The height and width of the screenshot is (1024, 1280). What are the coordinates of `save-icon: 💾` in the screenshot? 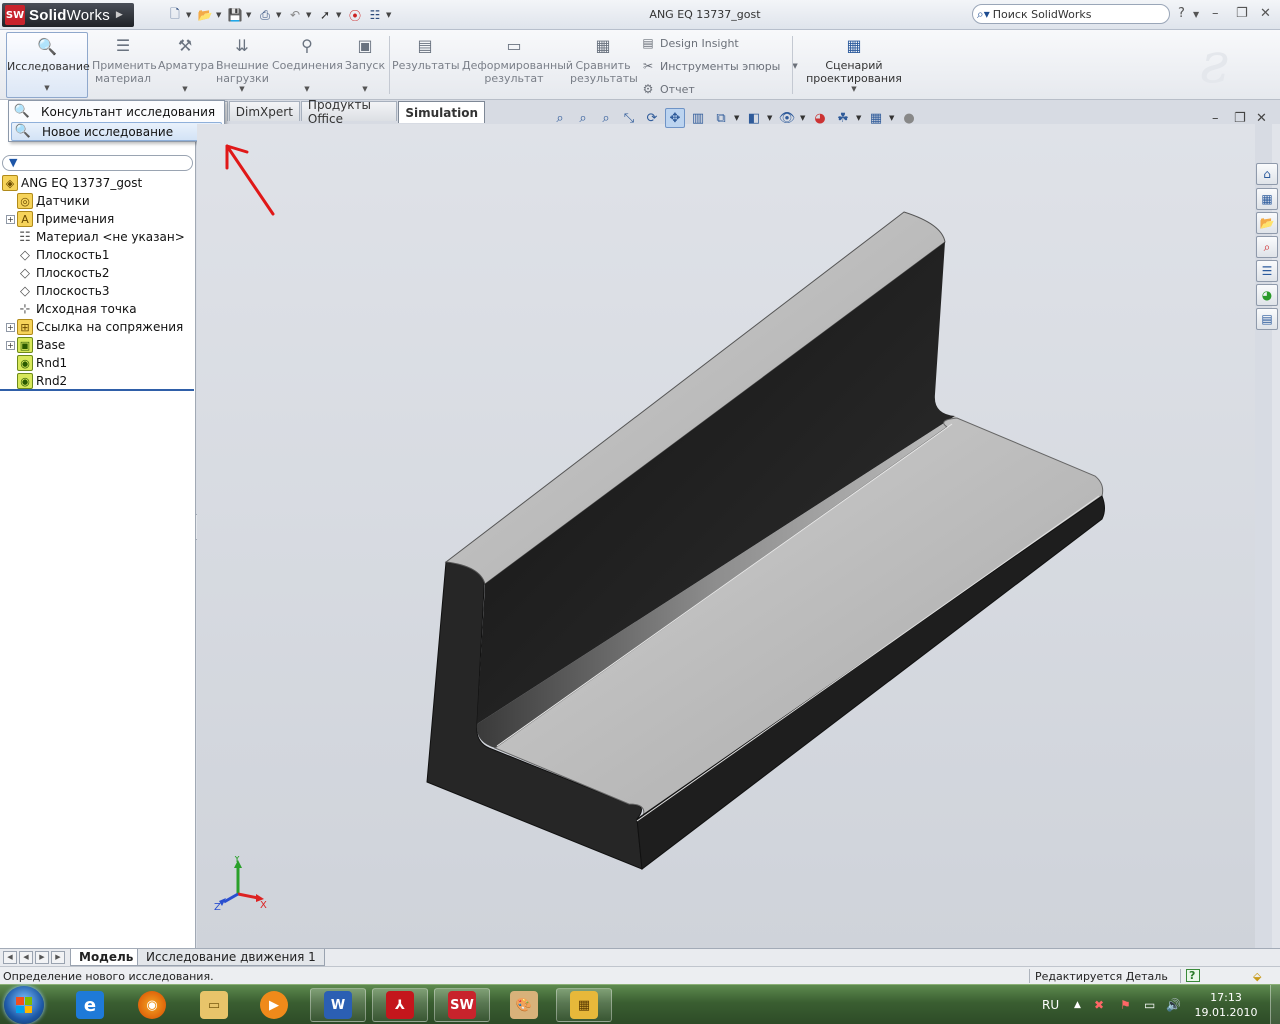 It's located at (235, 15).